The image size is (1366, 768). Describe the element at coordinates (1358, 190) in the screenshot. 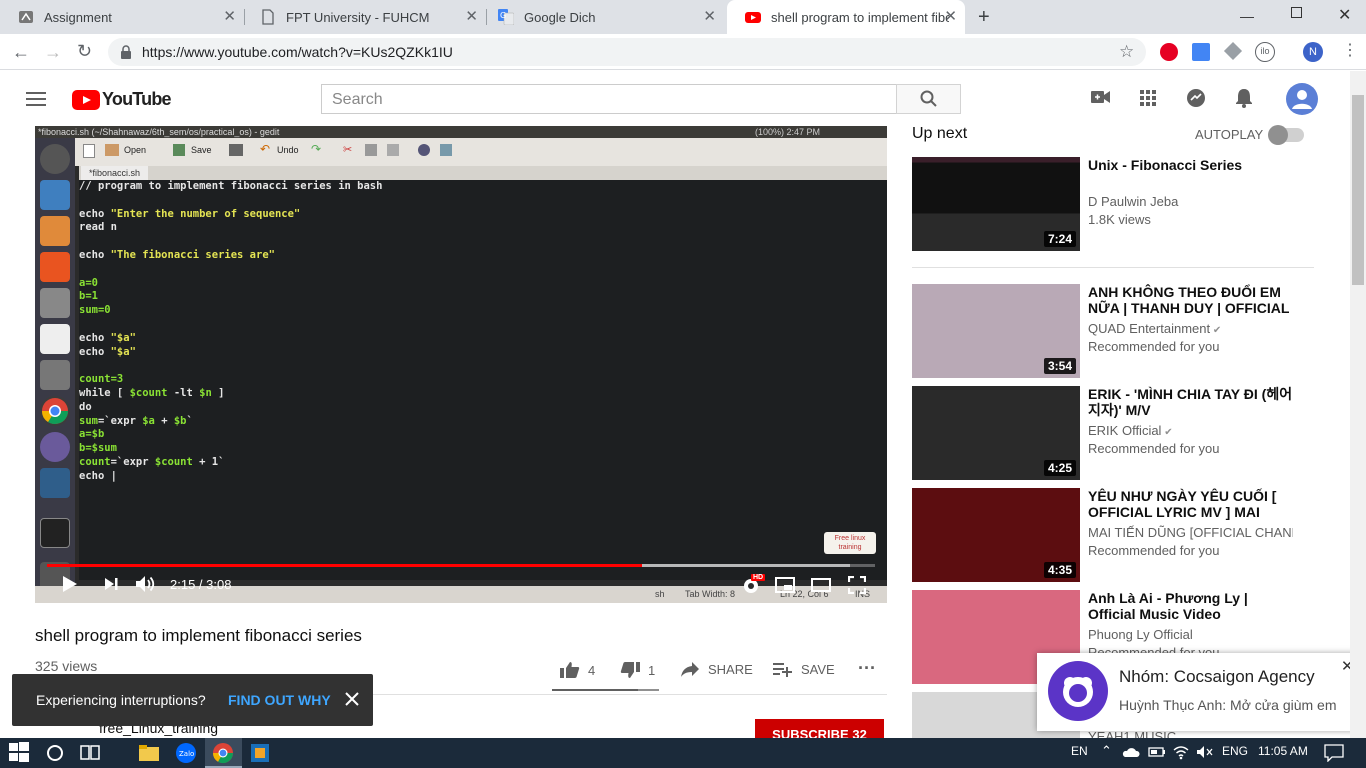

I see `scrollbar-thumb` at that location.